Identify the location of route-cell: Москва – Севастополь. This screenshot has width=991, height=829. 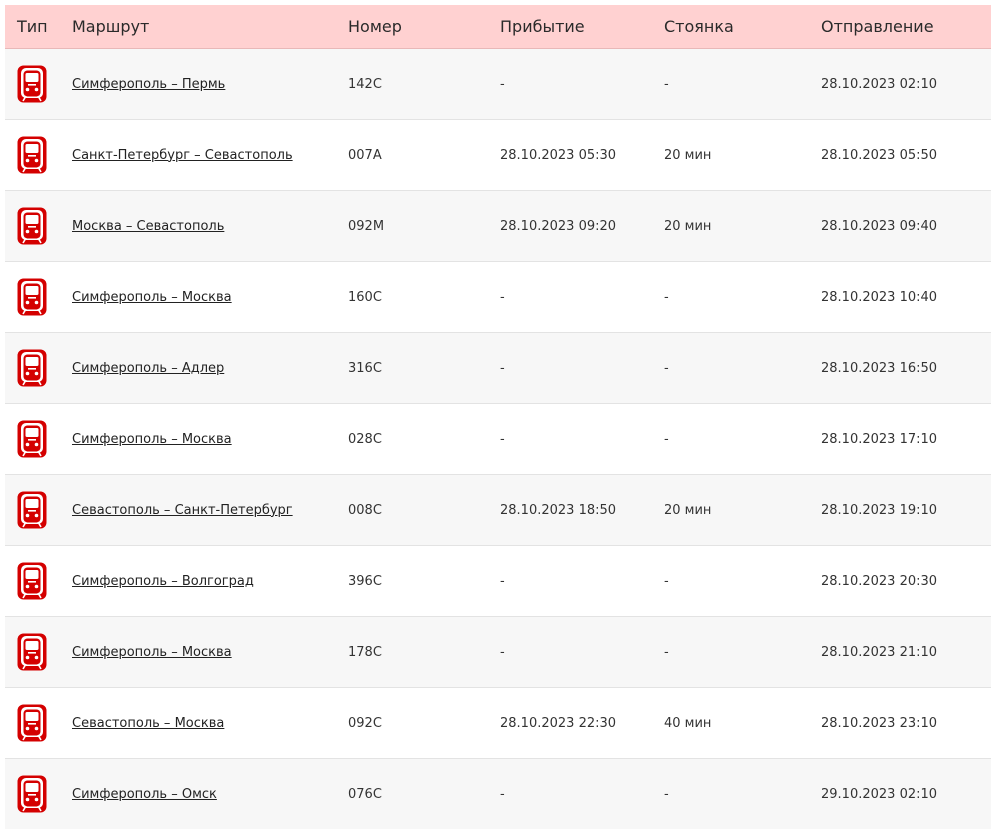
(148, 226).